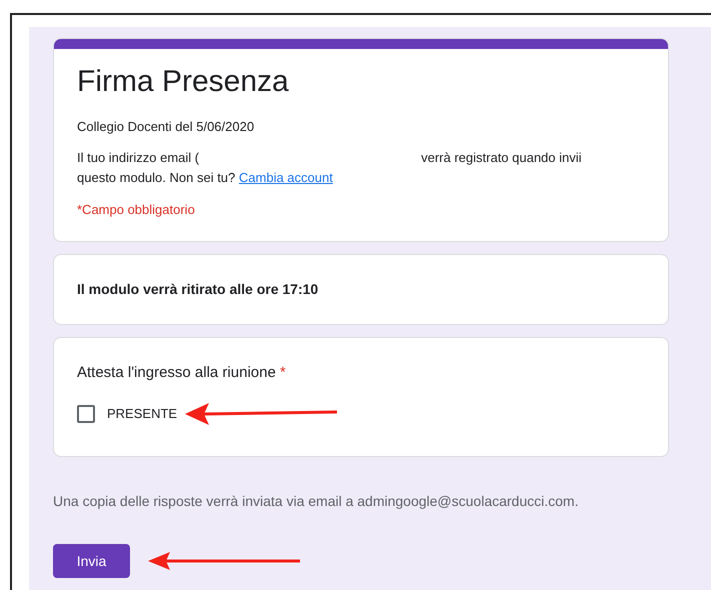 This screenshot has width=711, height=590. What do you see at coordinates (316, 501) in the screenshot?
I see `footer-note: Una copia delle risposte verrà inviata via email a admingoogle@scuolacarducci.com.` at bounding box center [316, 501].